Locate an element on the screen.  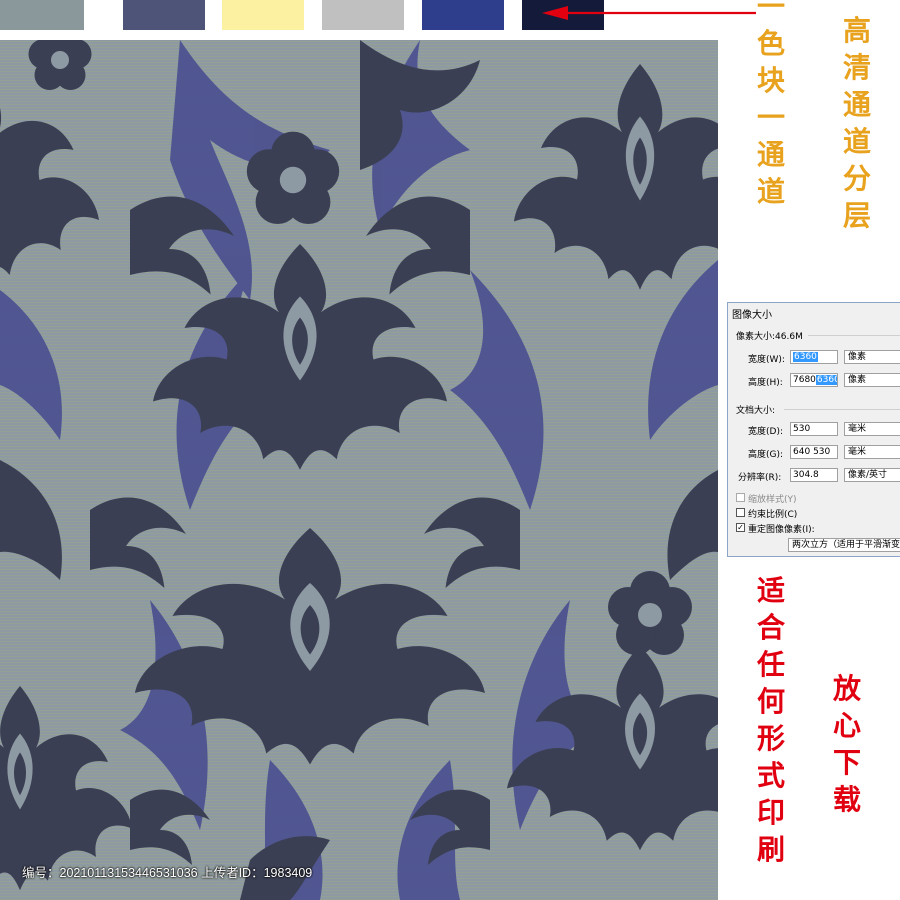
scale-styles-label: 缩放样式(Y) is located at coordinates (772, 500).